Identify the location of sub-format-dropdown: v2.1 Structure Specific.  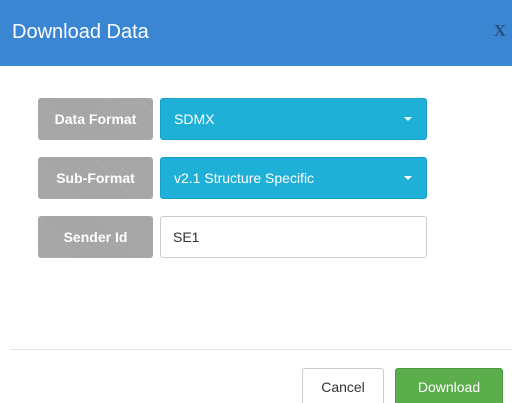
(293, 178).